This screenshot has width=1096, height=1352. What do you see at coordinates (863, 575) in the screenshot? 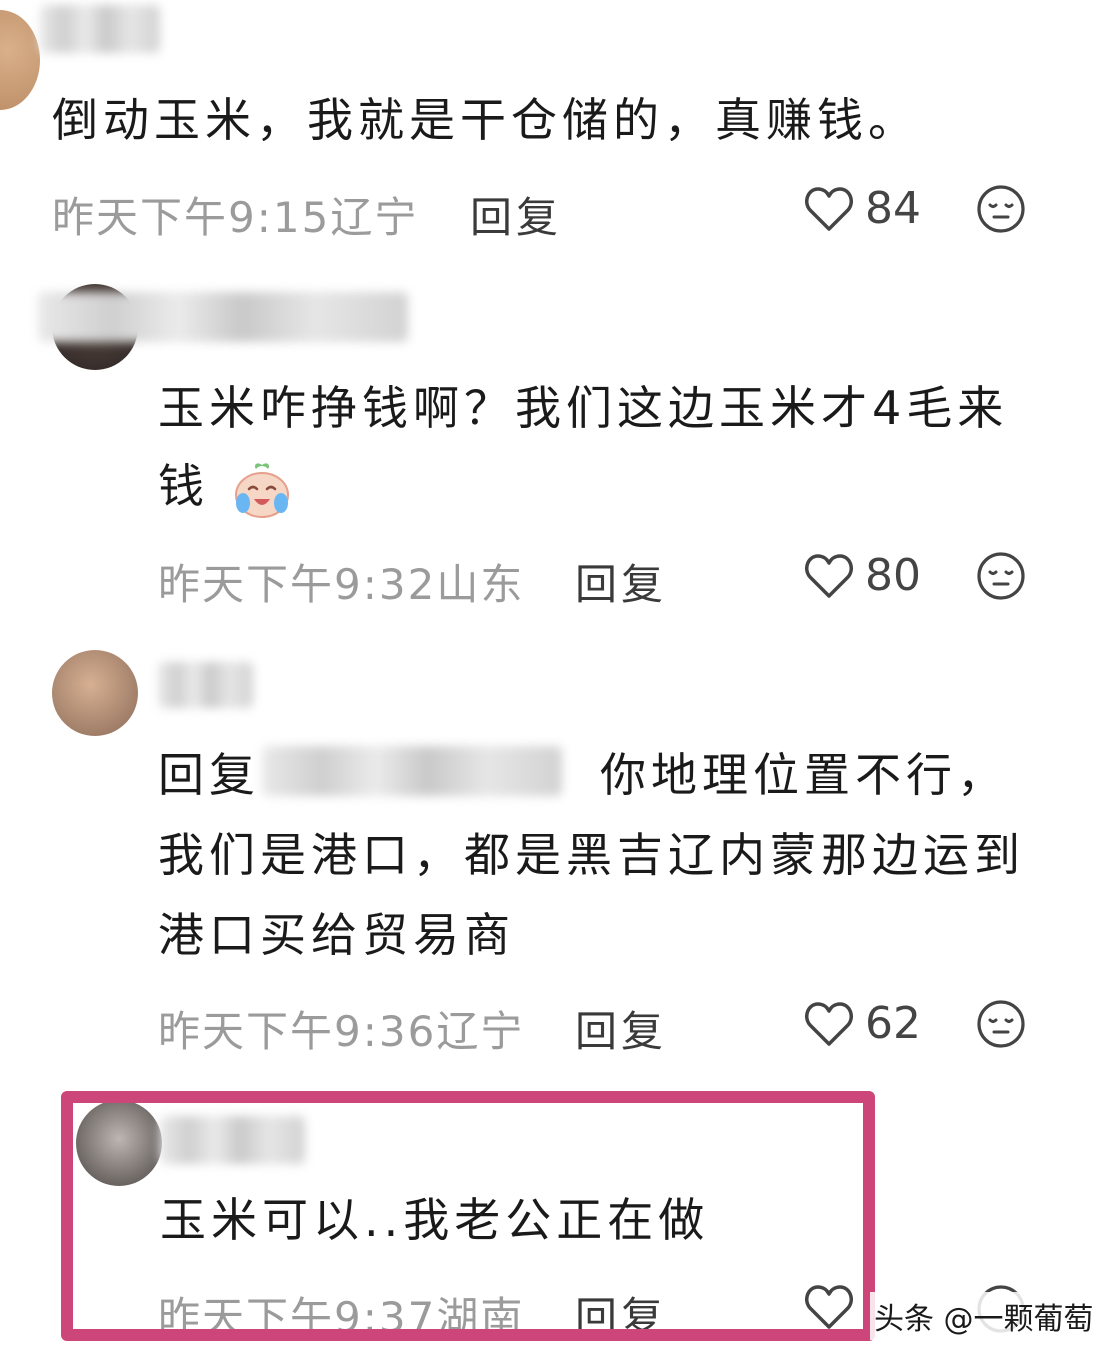
I see `like-button: 80` at bounding box center [863, 575].